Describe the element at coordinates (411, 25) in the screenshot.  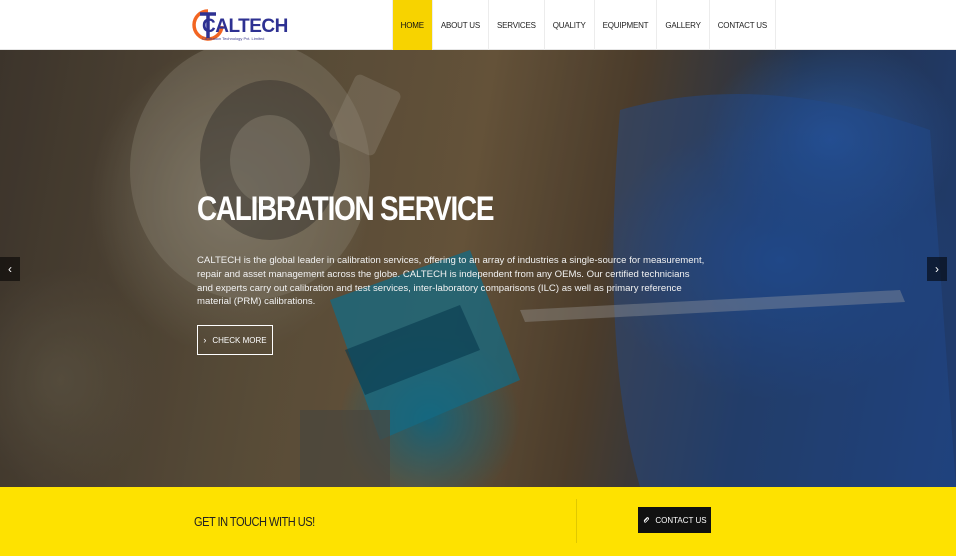
I see `nav-item-home: HOME` at that location.